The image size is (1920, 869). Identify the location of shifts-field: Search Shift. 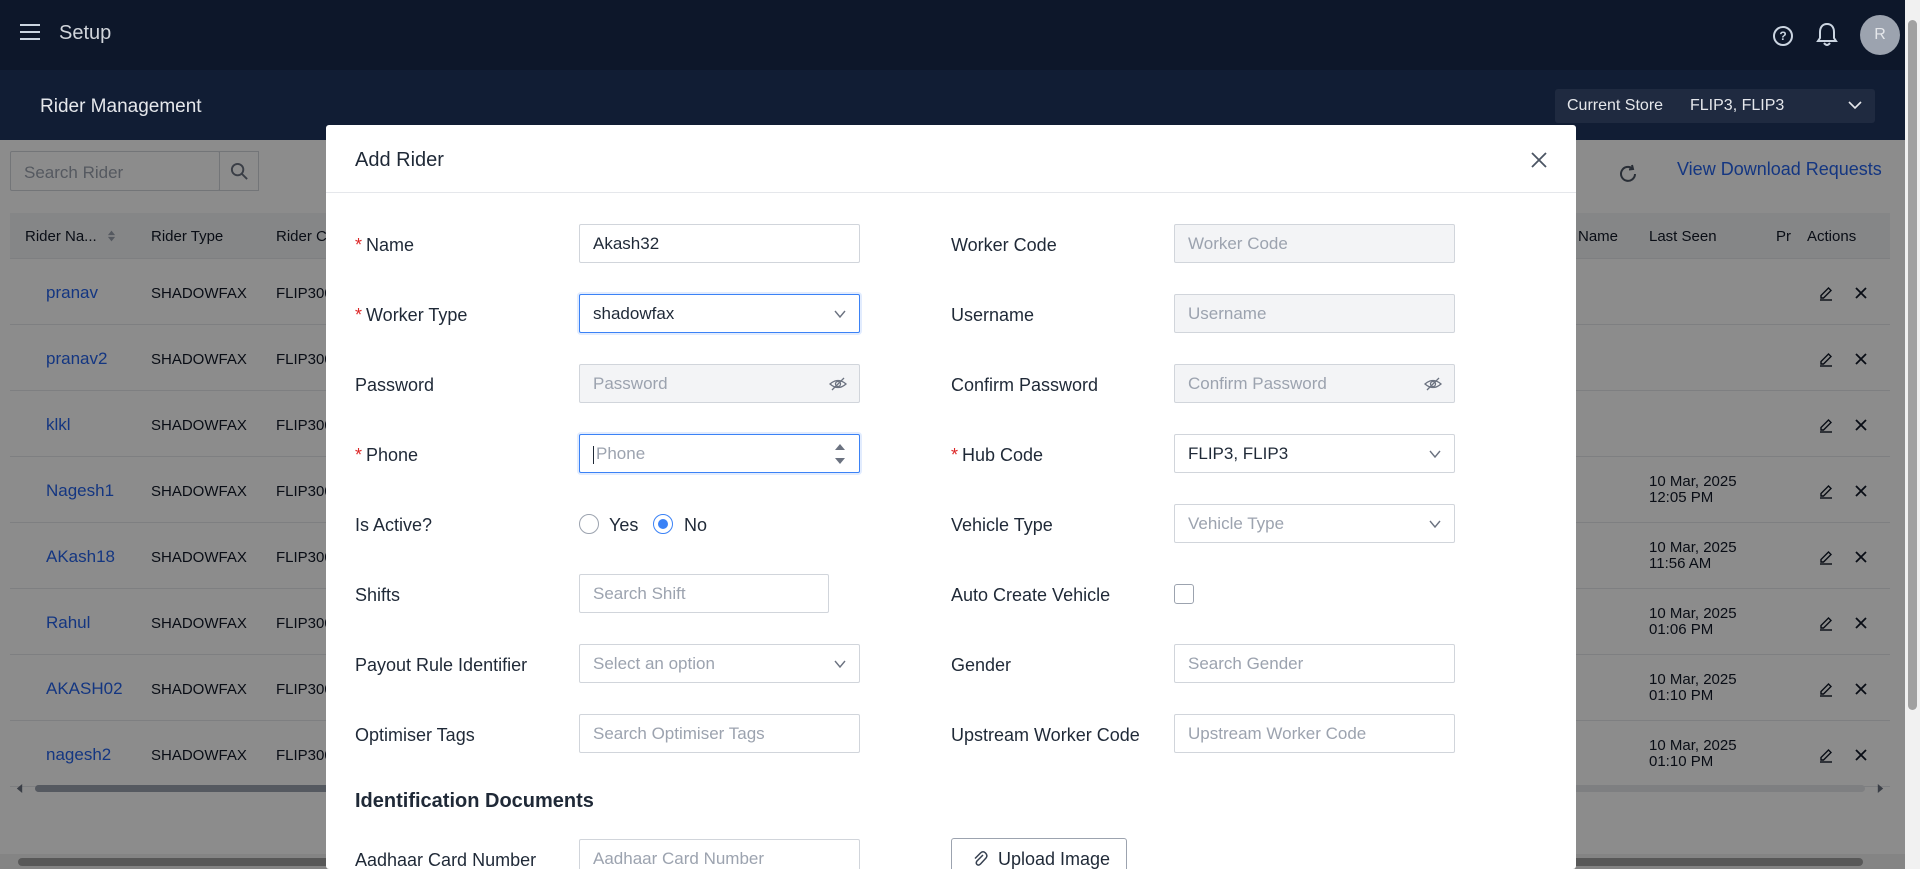
(704, 593).